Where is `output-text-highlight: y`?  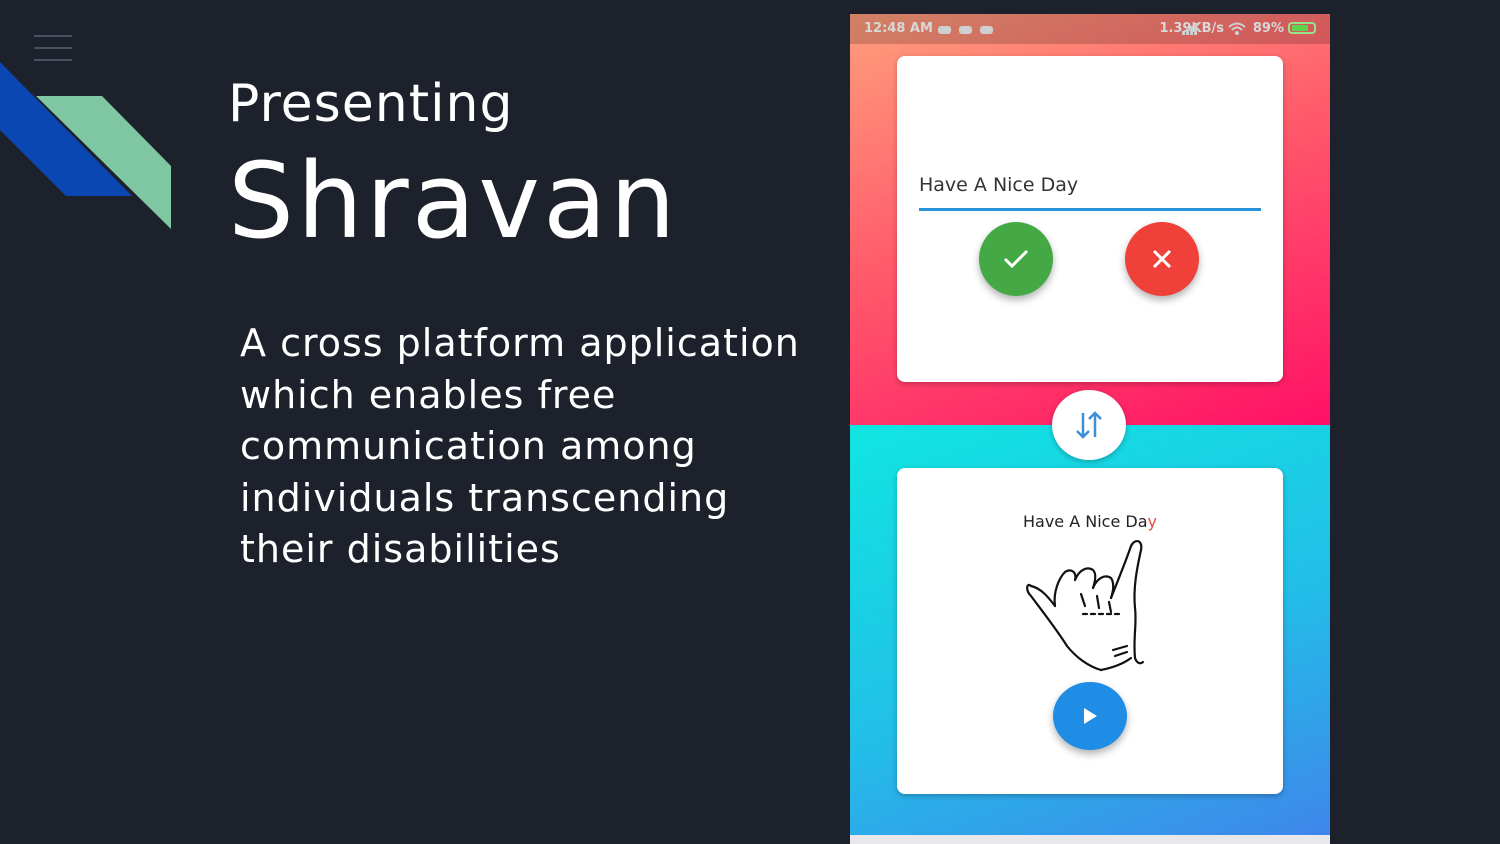
output-text-highlight: y is located at coordinates (1152, 521).